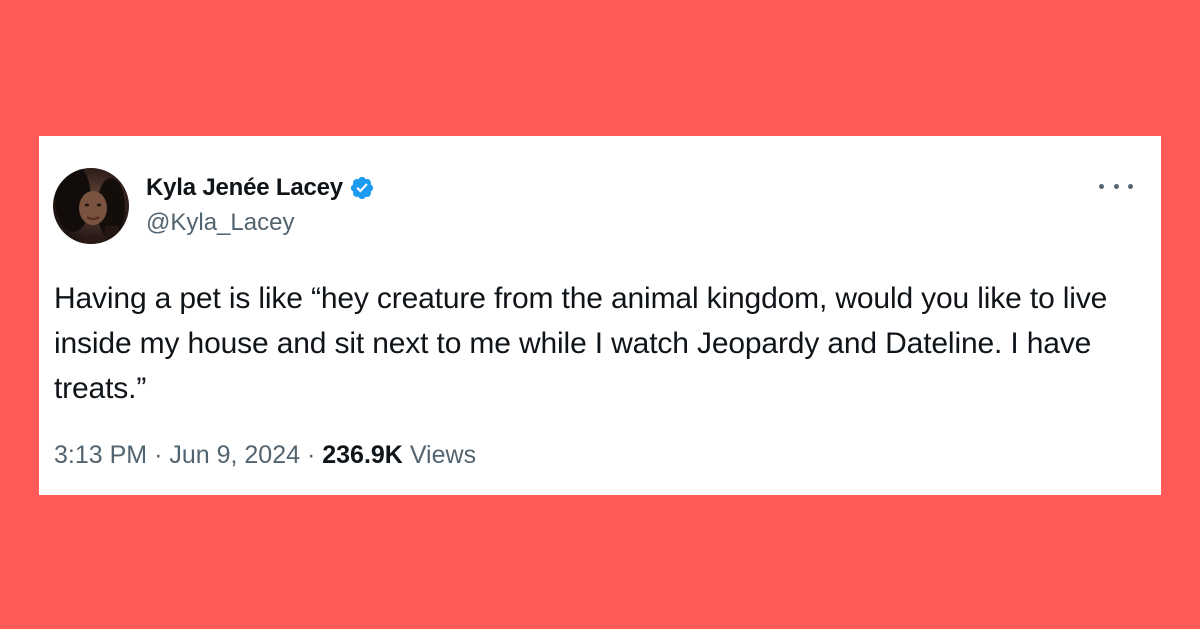  Describe the element at coordinates (362, 455) in the screenshot. I see `views-count: 236.9K` at that location.